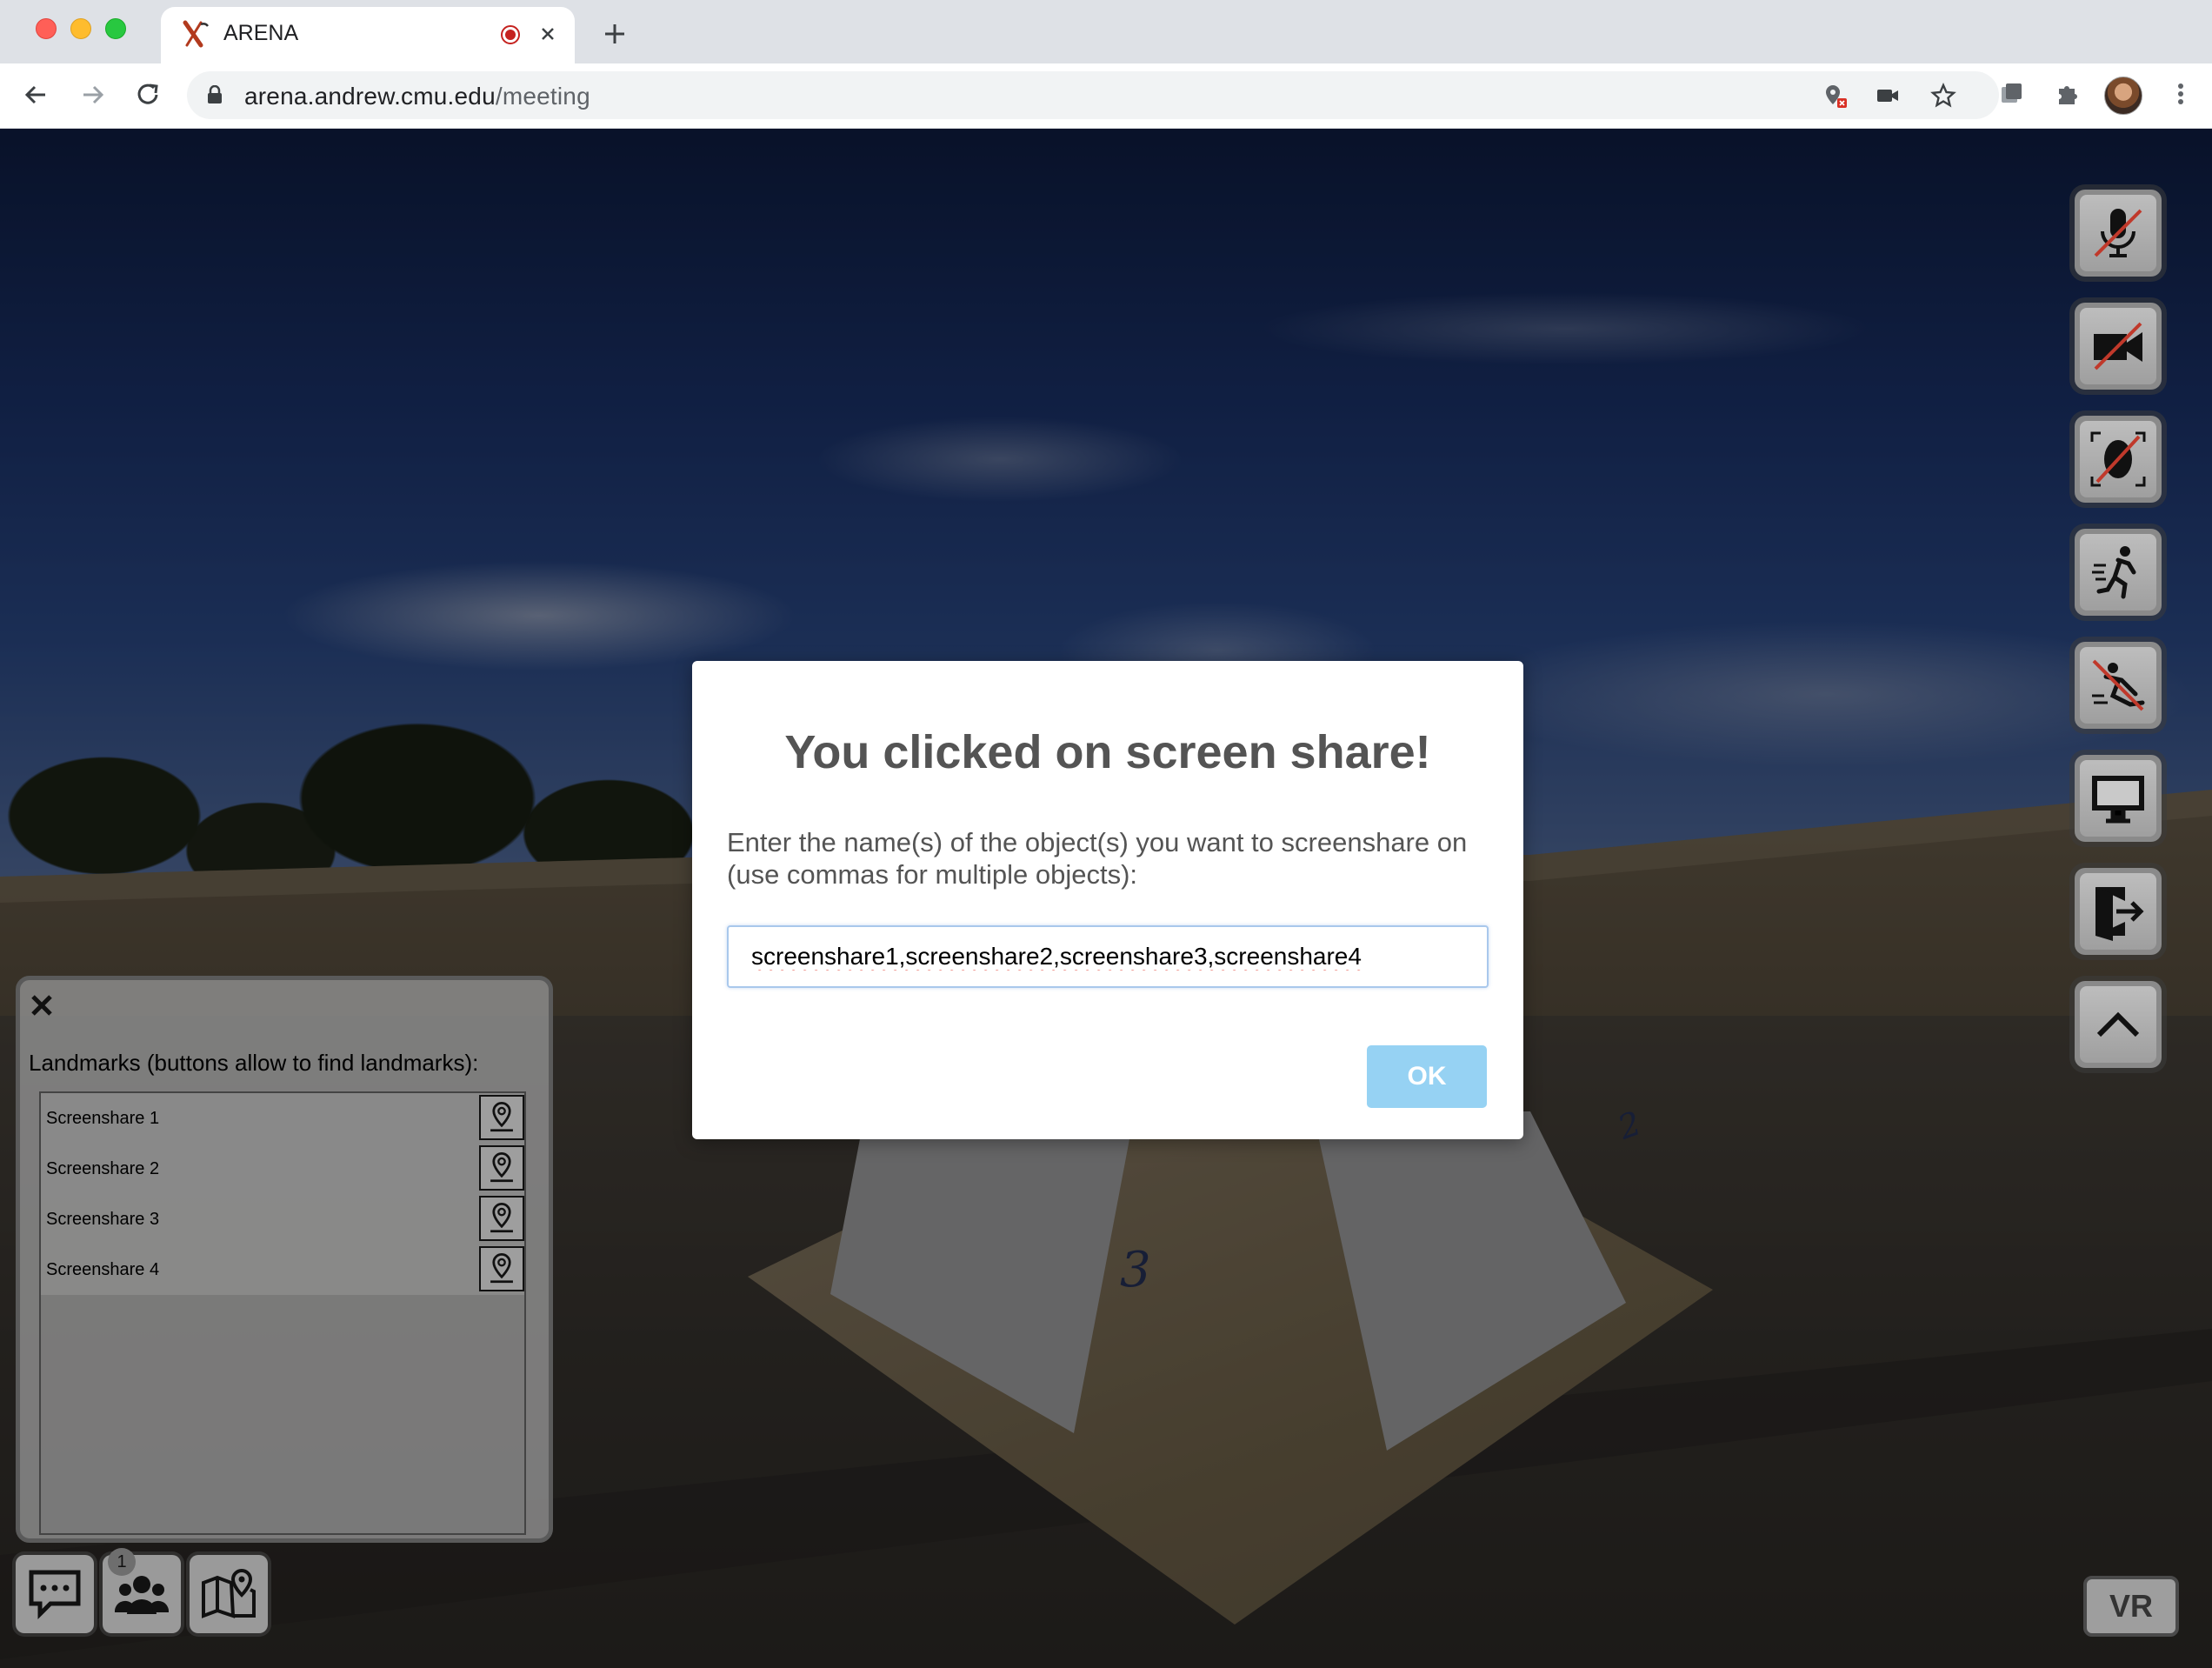  I want to click on logout-icon, so click(2119, 914).